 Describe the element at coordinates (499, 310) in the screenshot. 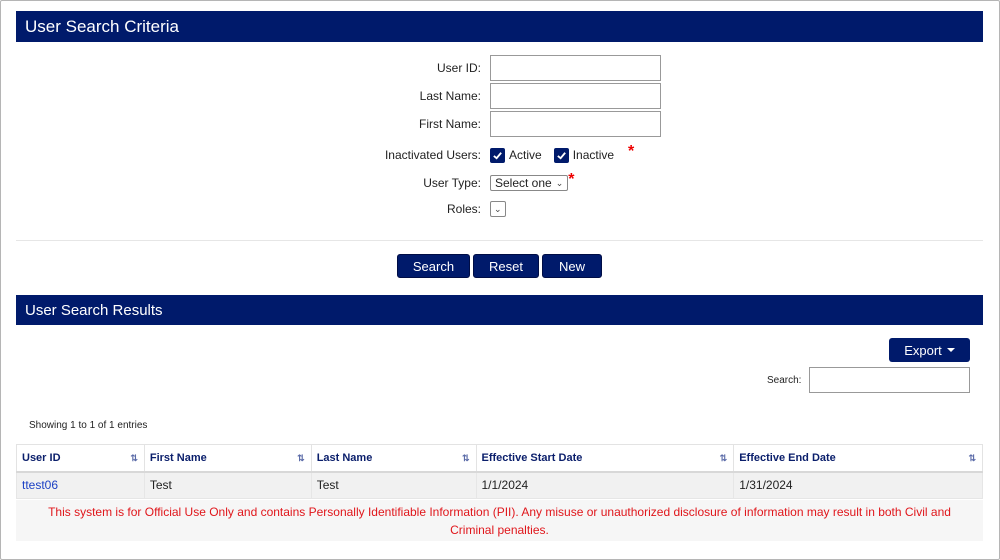

I see `results-header: User Search Results` at that location.